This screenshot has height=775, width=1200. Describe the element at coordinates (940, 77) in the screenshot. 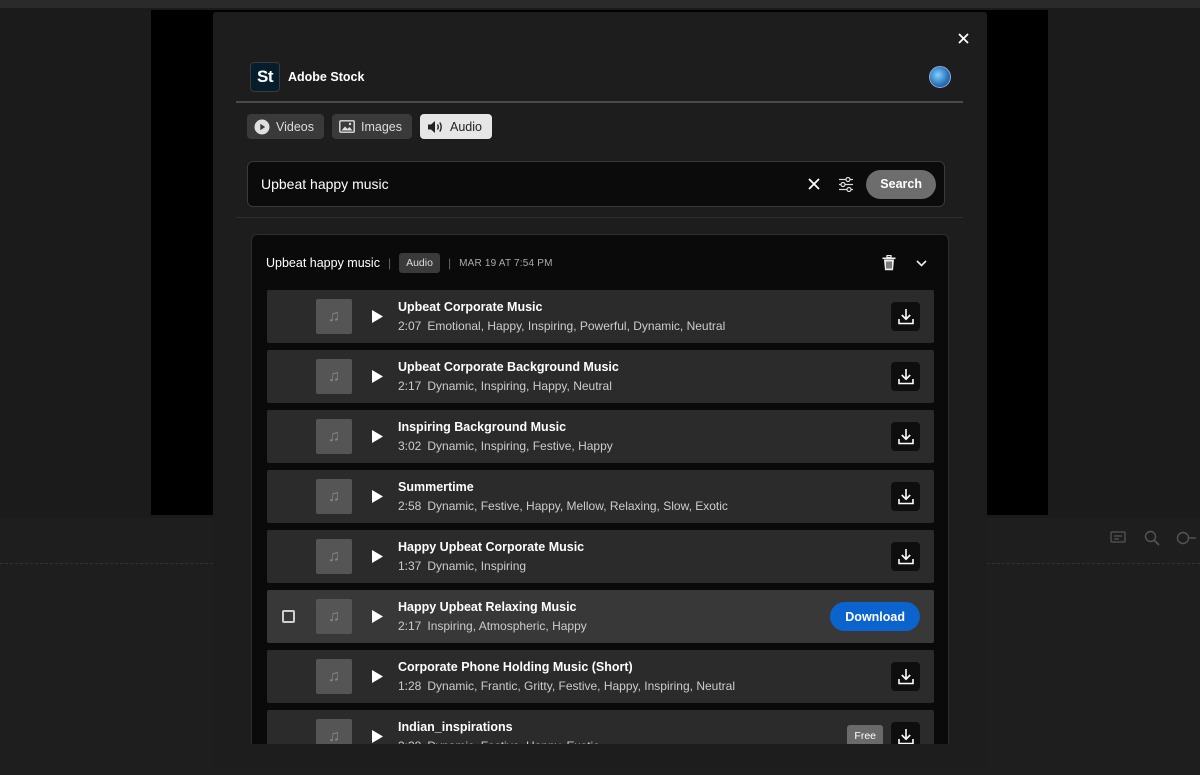

I see `avatar` at that location.